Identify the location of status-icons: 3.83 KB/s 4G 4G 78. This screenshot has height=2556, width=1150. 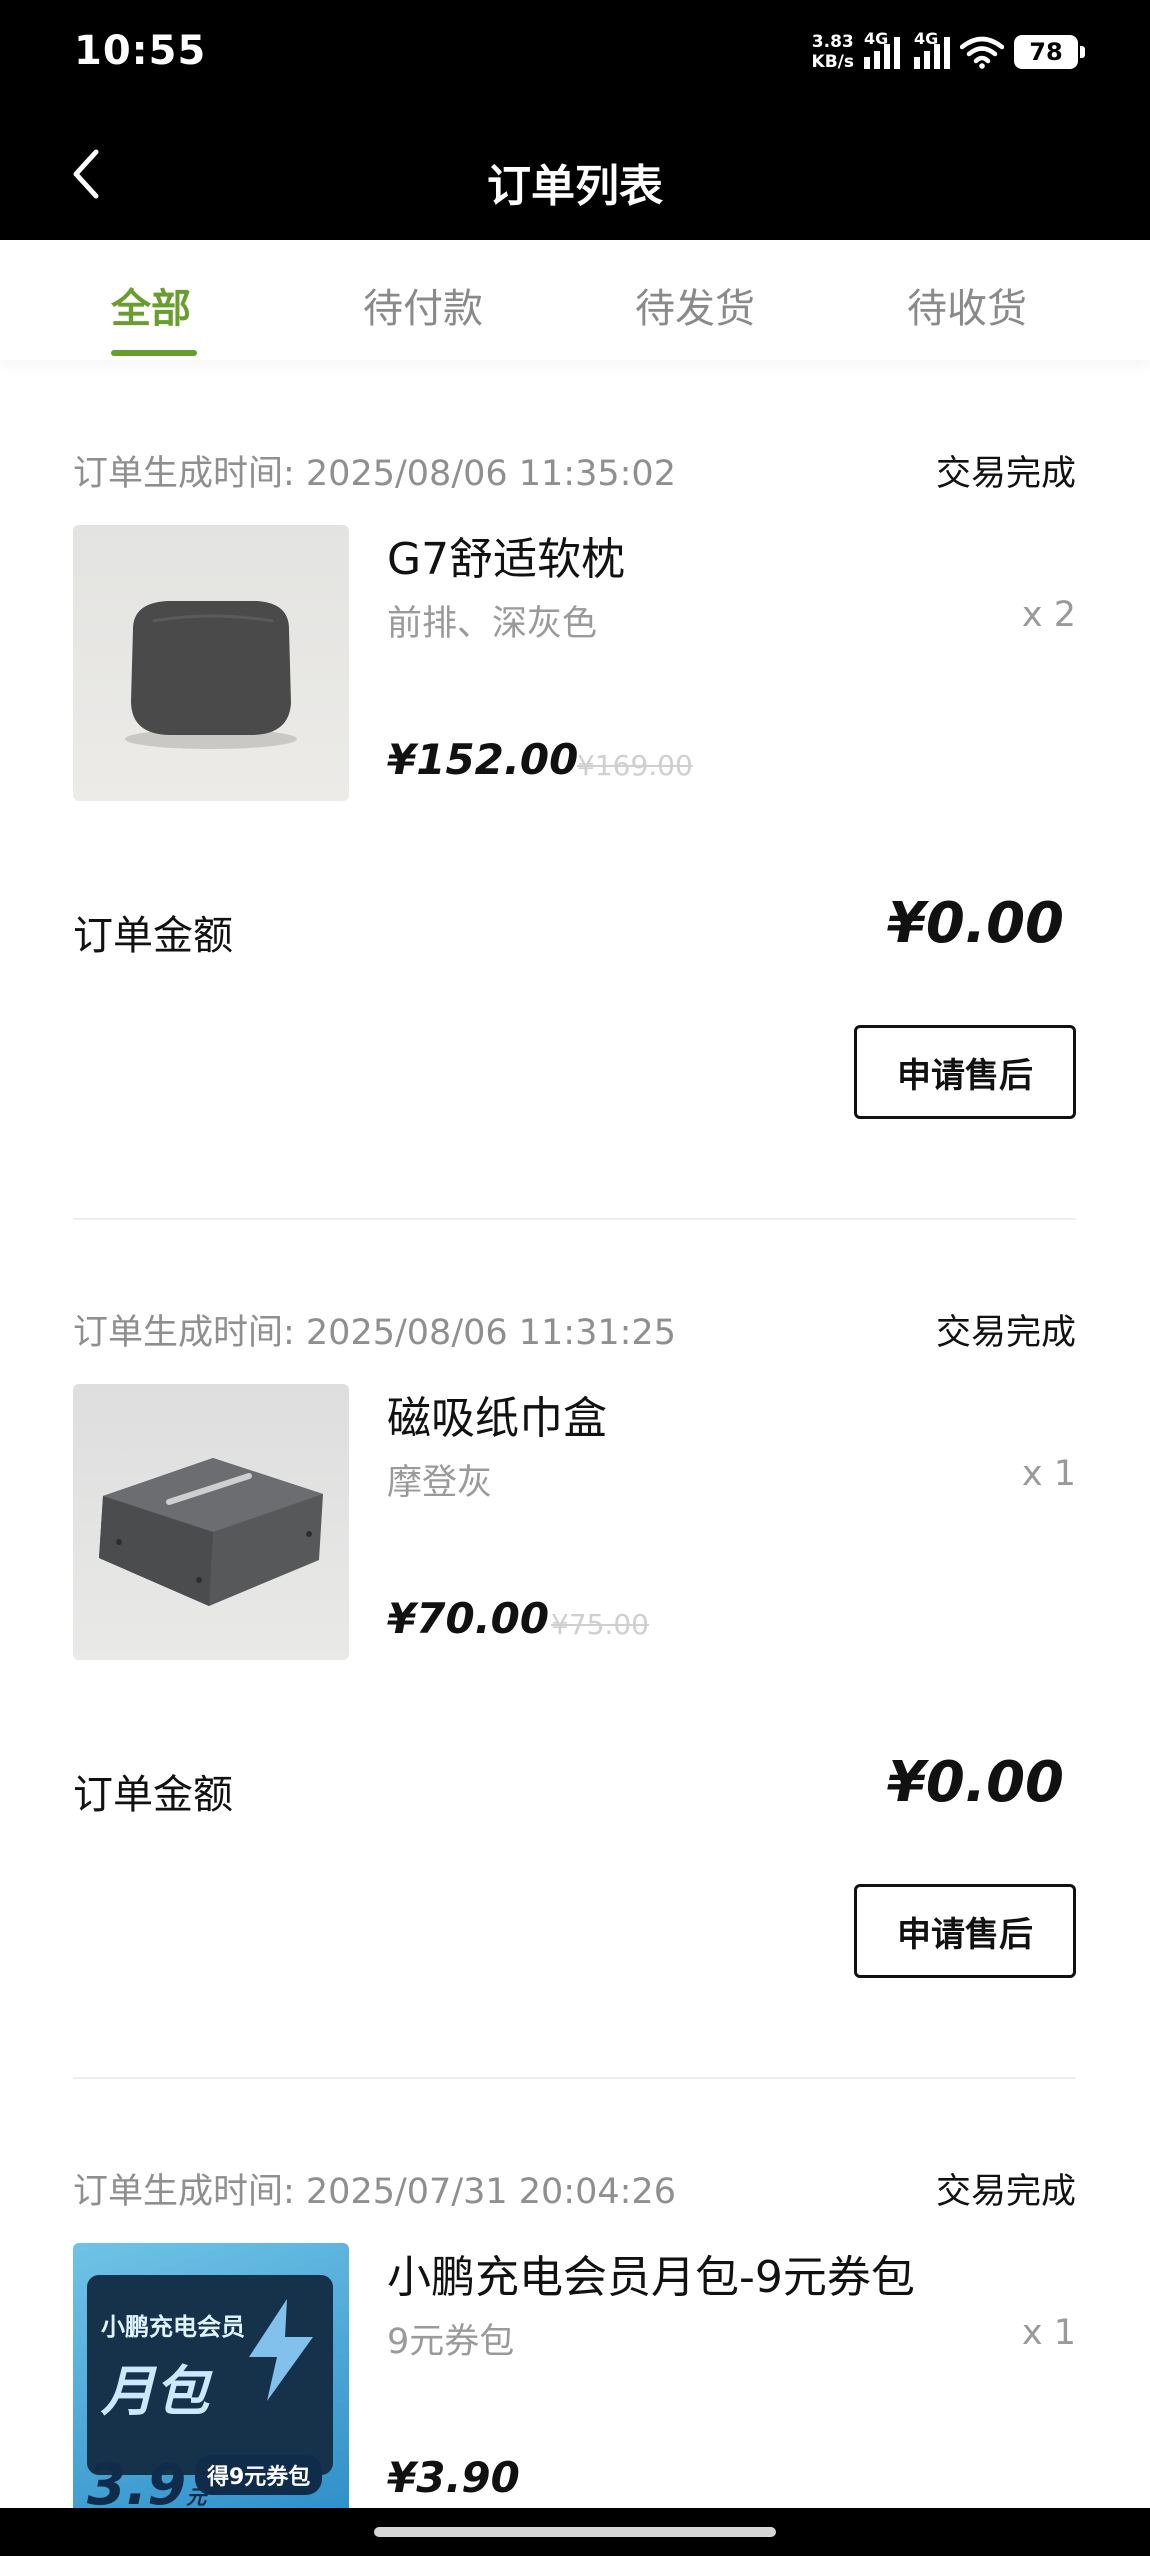
(948, 52).